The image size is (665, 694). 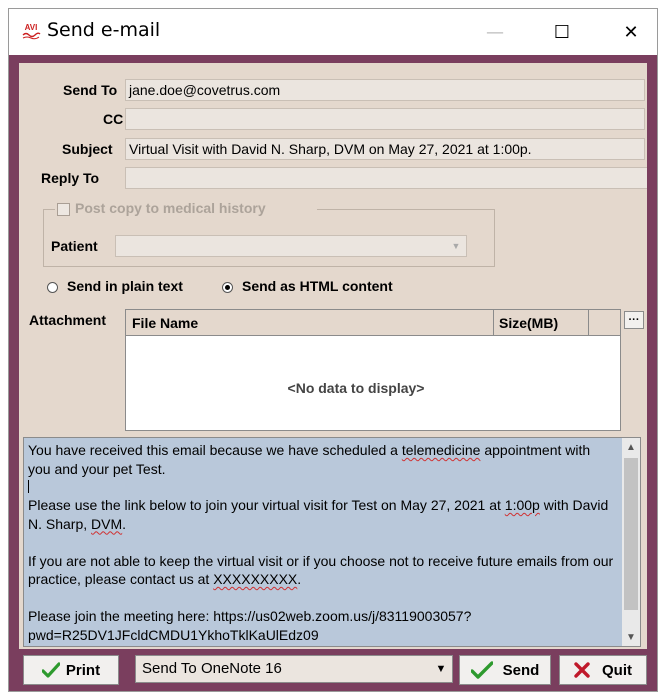 I want to click on cc-label: CC, so click(x=113, y=119).